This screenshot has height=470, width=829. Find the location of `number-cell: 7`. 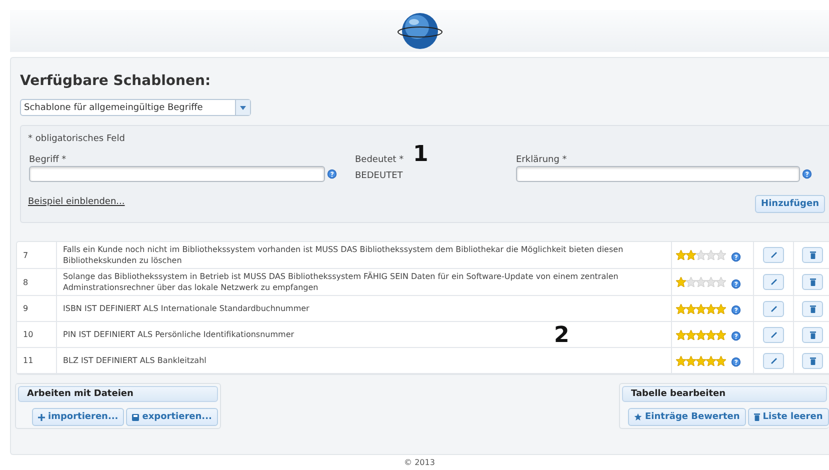

number-cell: 7 is located at coordinates (37, 255).